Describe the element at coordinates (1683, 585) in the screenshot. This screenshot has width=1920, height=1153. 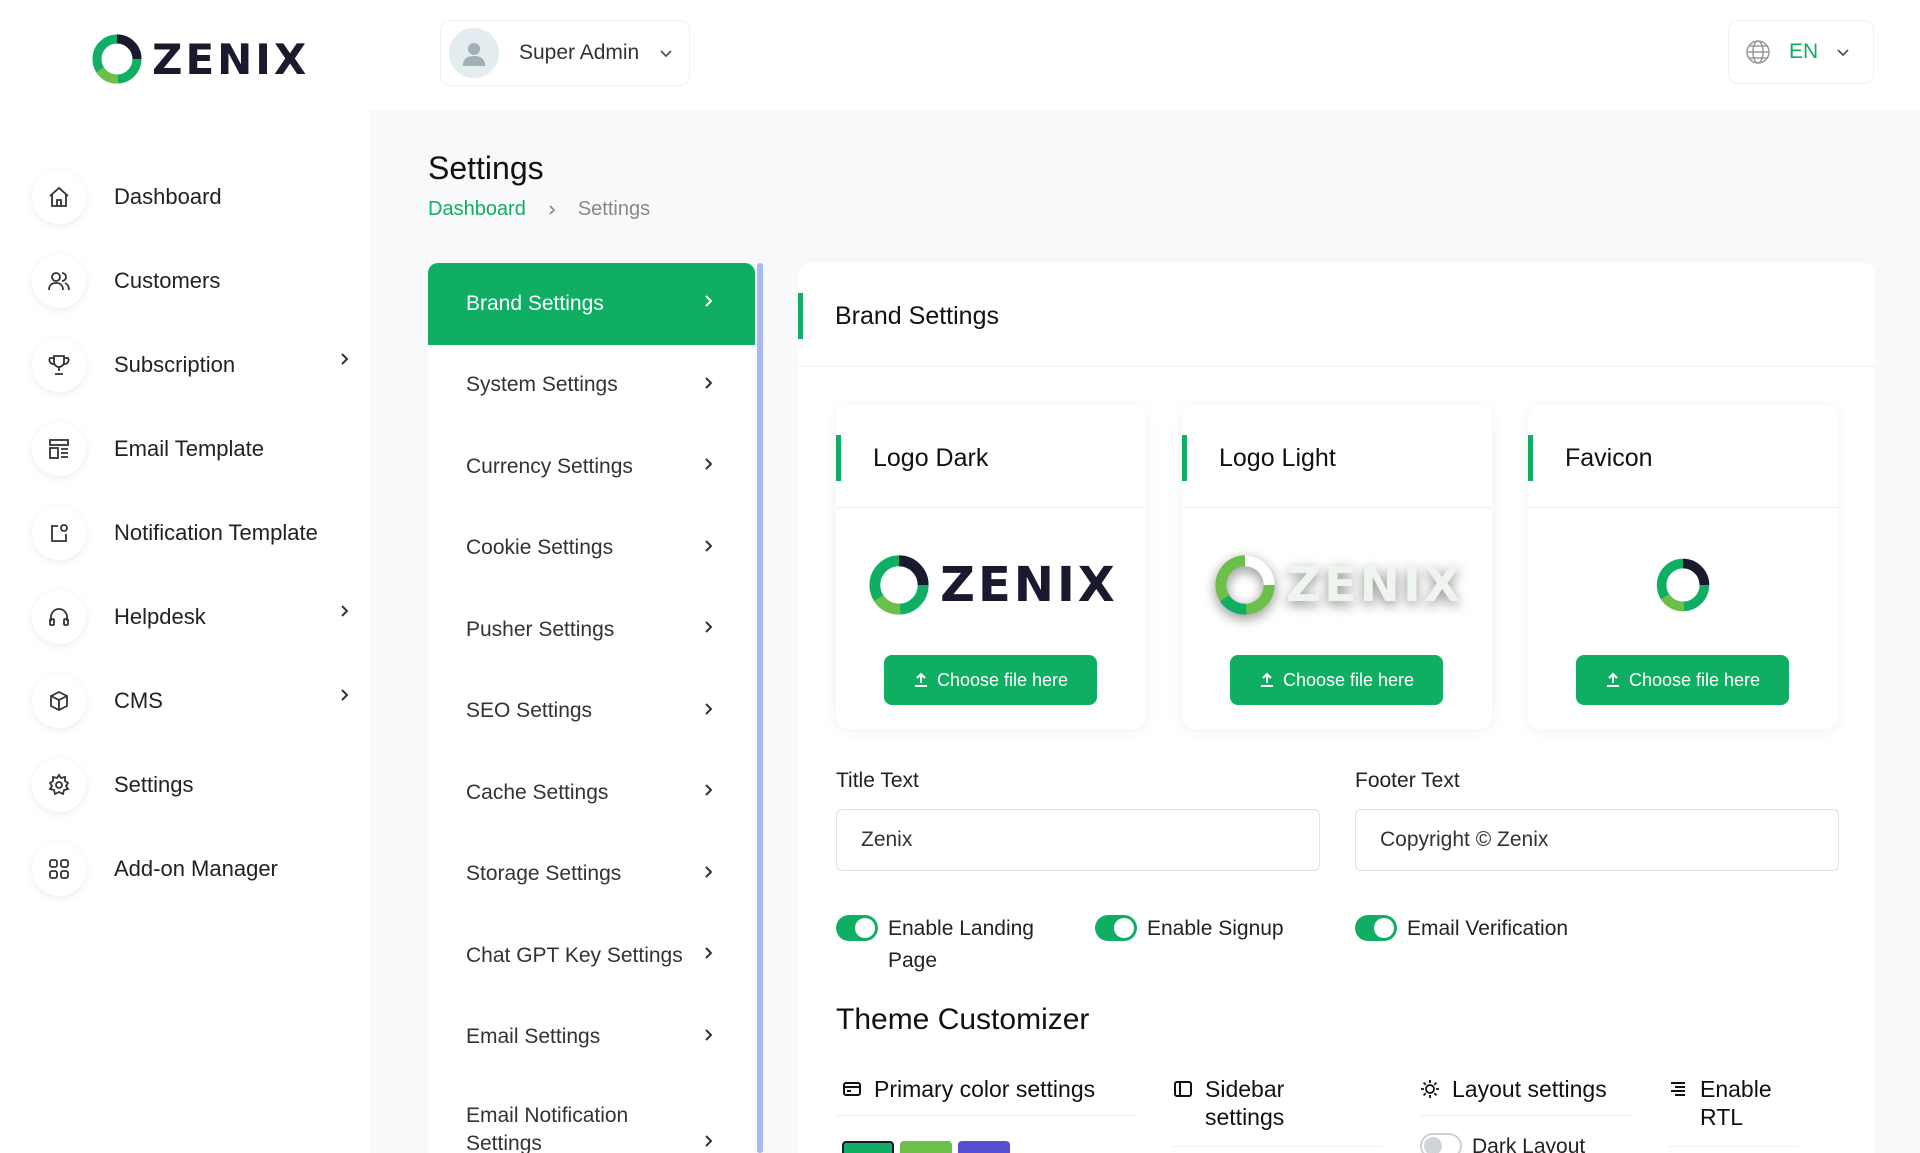
I see `favicon-preview` at that location.